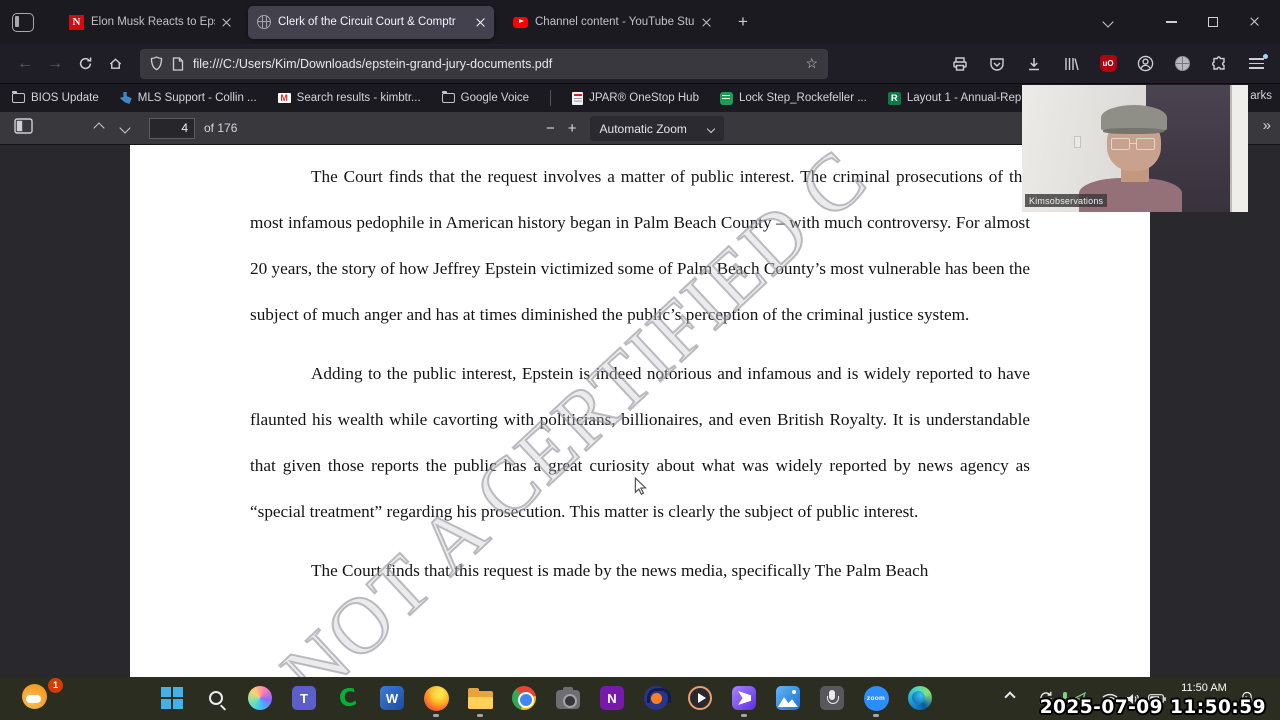  Describe the element at coordinates (55, 64) in the screenshot. I see `forward-button: →` at that location.